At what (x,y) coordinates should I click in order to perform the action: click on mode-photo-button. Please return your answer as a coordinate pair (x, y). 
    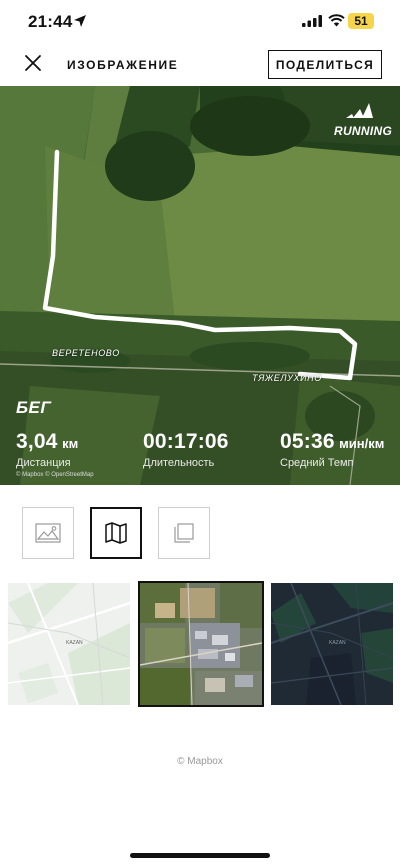
    Looking at the image, I should click on (48, 533).